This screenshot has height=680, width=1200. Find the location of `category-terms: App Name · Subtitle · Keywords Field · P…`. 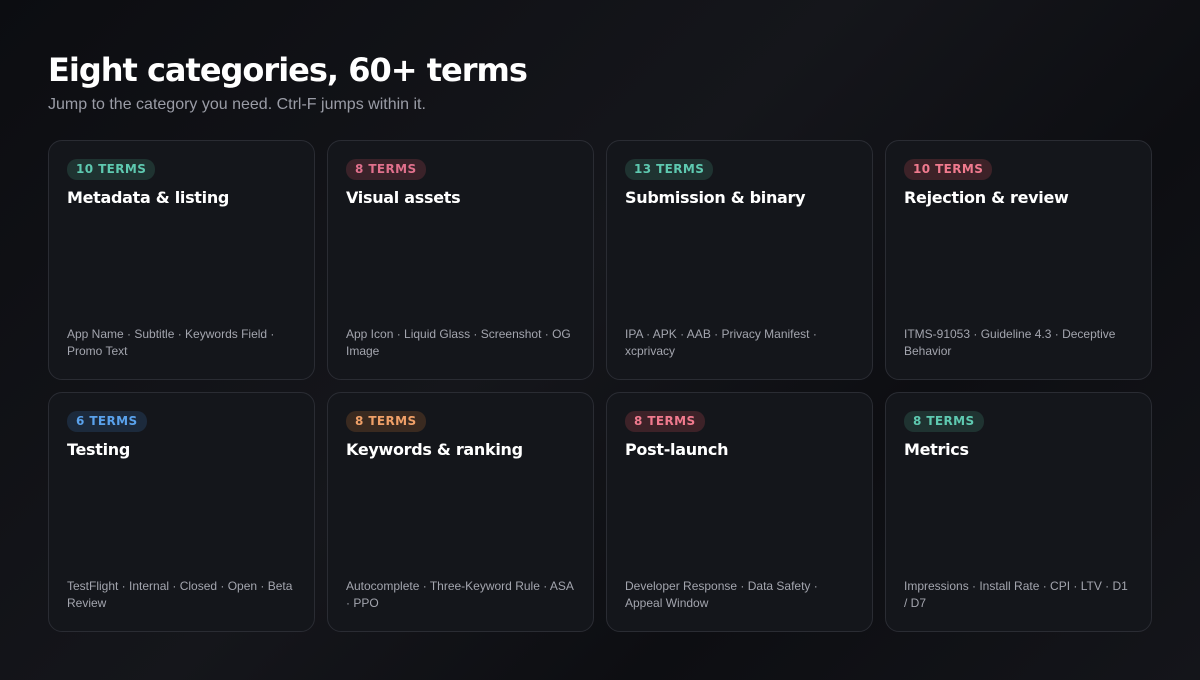

category-terms: App Name · Subtitle · Keywords Field · P… is located at coordinates (171, 342).